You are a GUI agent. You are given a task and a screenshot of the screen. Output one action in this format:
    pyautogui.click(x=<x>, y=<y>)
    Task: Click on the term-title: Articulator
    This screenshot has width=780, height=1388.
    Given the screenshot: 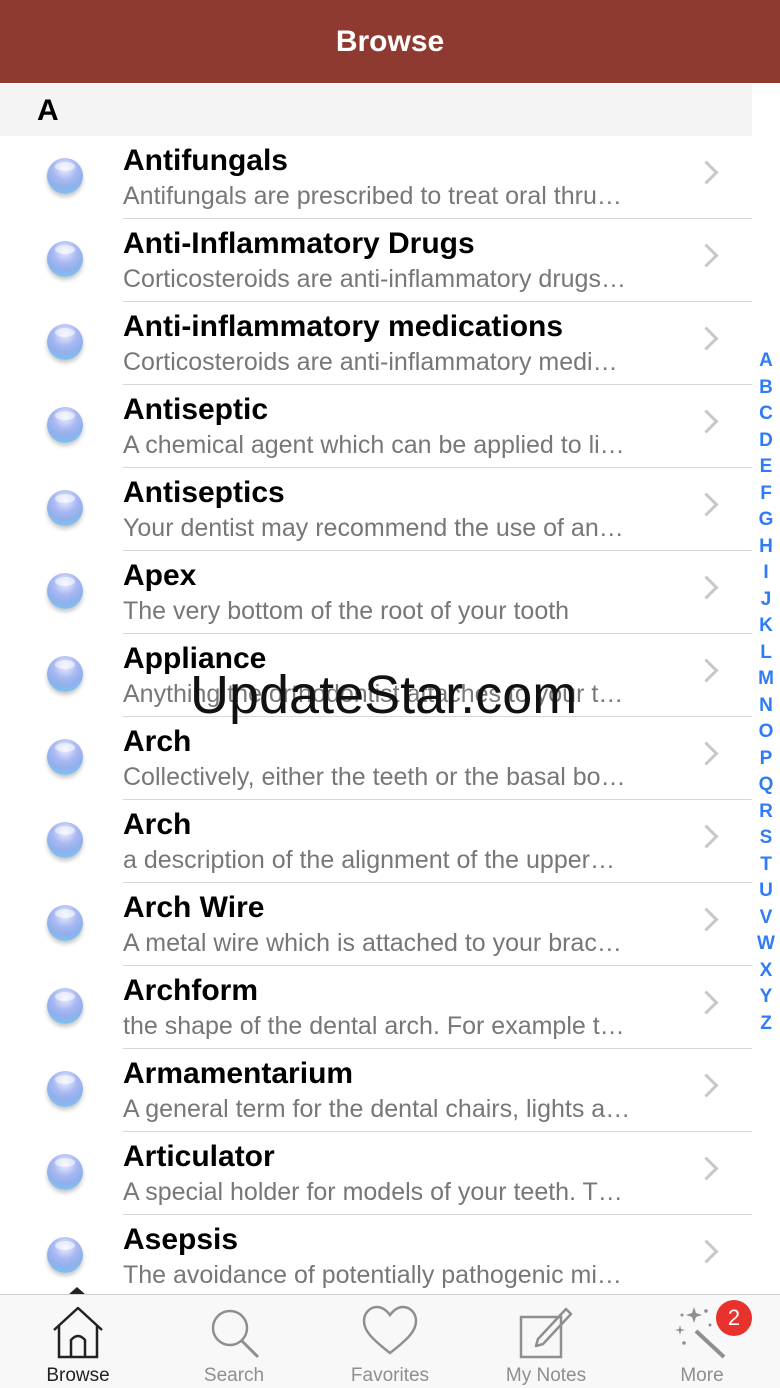 What is the action you would take?
    pyautogui.click(x=199, y=1156)
    